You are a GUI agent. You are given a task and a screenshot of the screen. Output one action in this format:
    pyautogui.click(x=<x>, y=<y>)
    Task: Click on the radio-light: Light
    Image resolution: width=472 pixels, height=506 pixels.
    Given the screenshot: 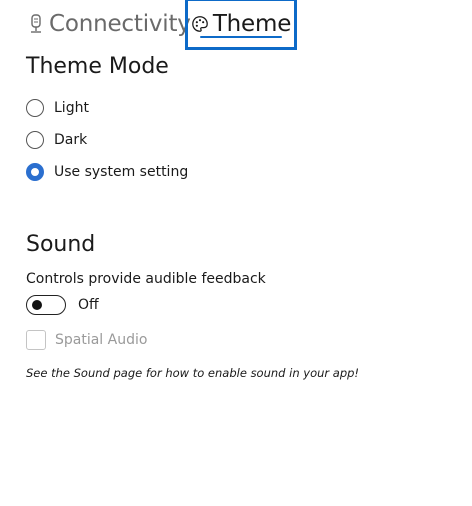 What is the action you would take?
    pyautogui.click(x=57, y=108)
    